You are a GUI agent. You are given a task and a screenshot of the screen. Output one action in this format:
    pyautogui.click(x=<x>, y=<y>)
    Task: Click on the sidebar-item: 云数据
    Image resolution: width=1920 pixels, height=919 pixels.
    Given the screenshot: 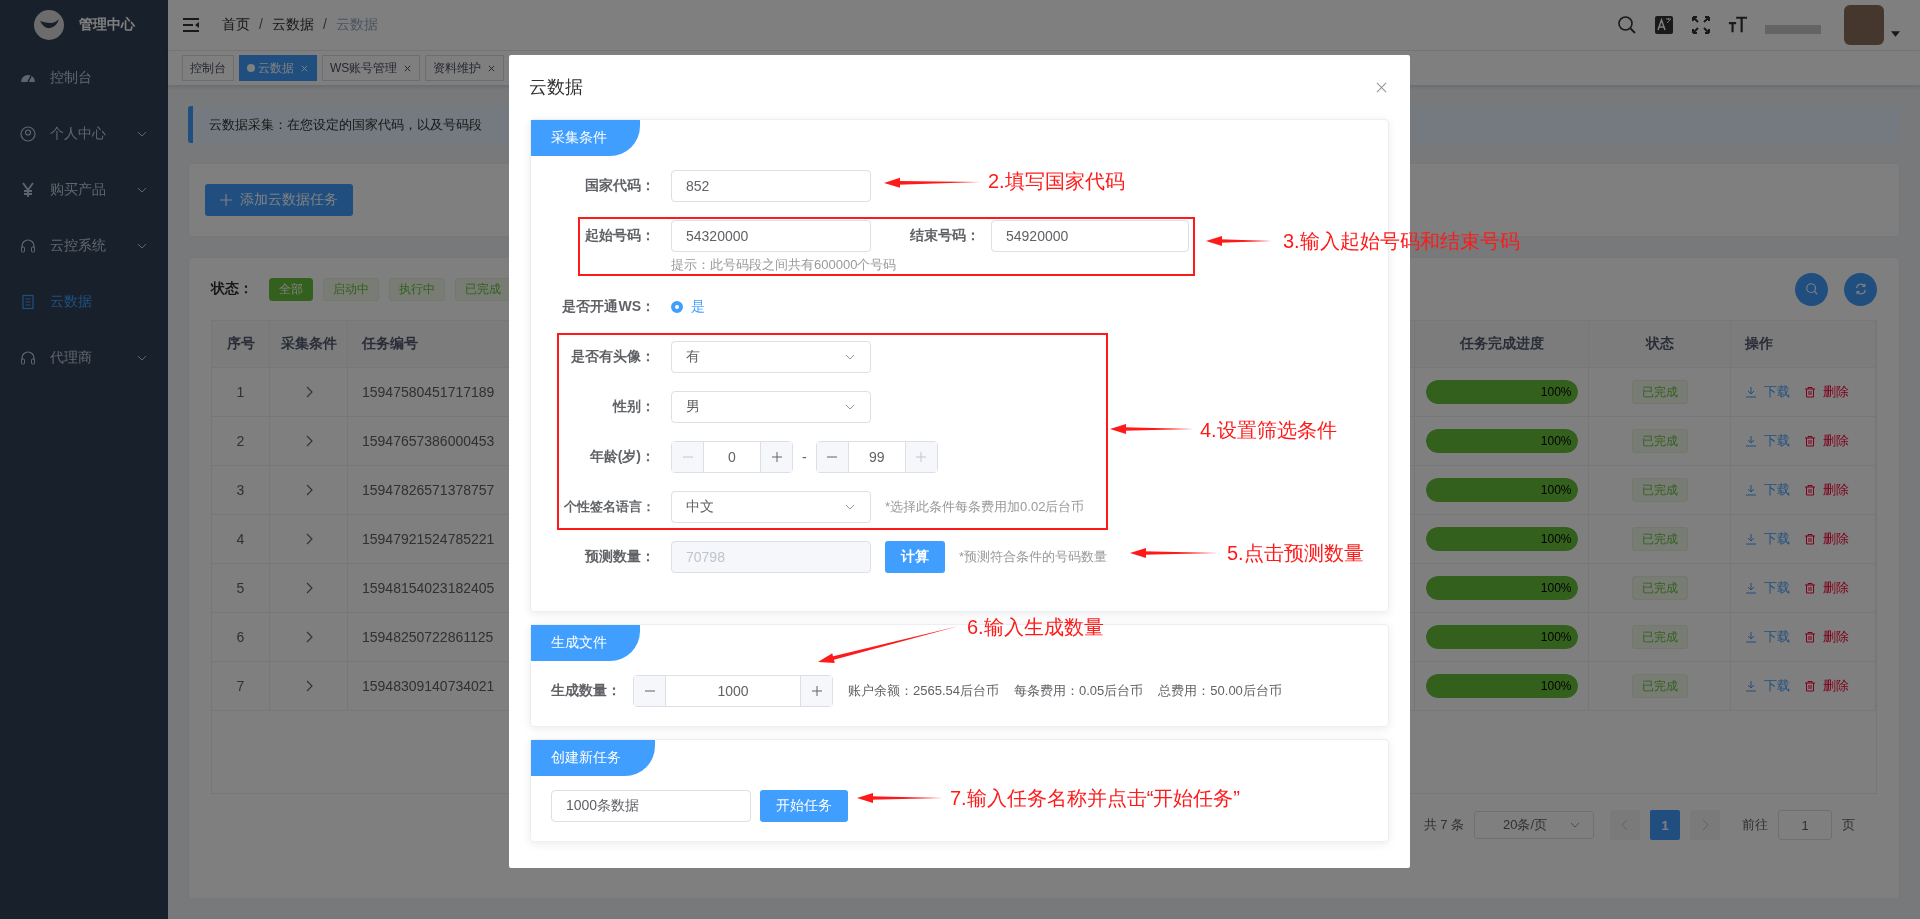 What is the action you would take?
    pyautogui.click(x=84, y=302)
    